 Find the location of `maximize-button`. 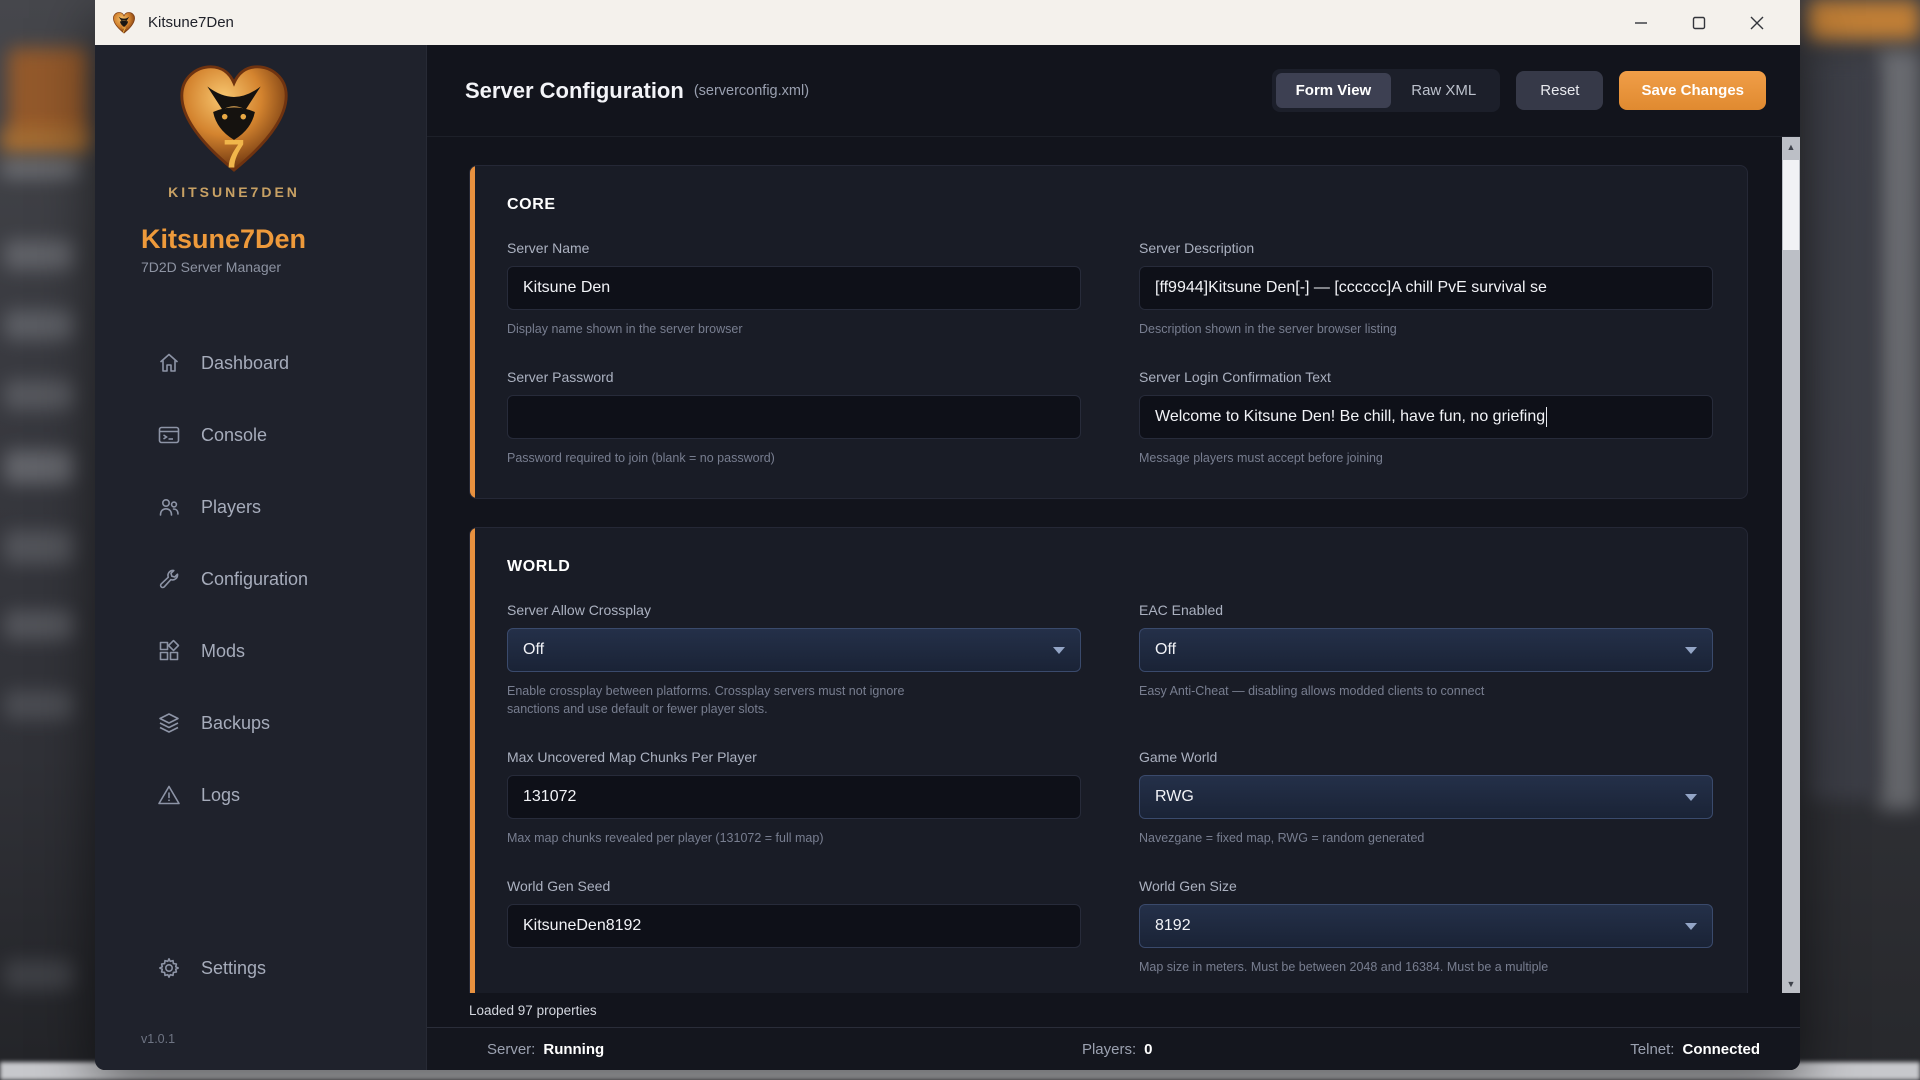

maximize-button is located at coordinates (1699, 22).